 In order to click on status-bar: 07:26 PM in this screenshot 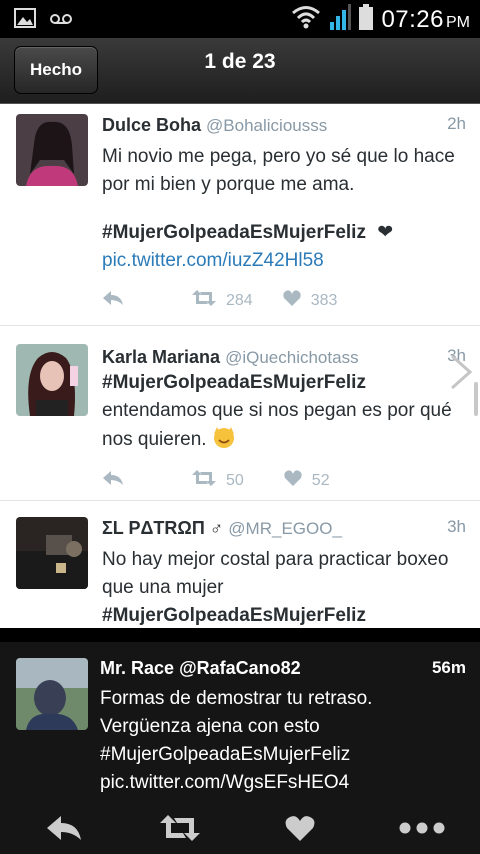, I will do `click(240, 19)`.